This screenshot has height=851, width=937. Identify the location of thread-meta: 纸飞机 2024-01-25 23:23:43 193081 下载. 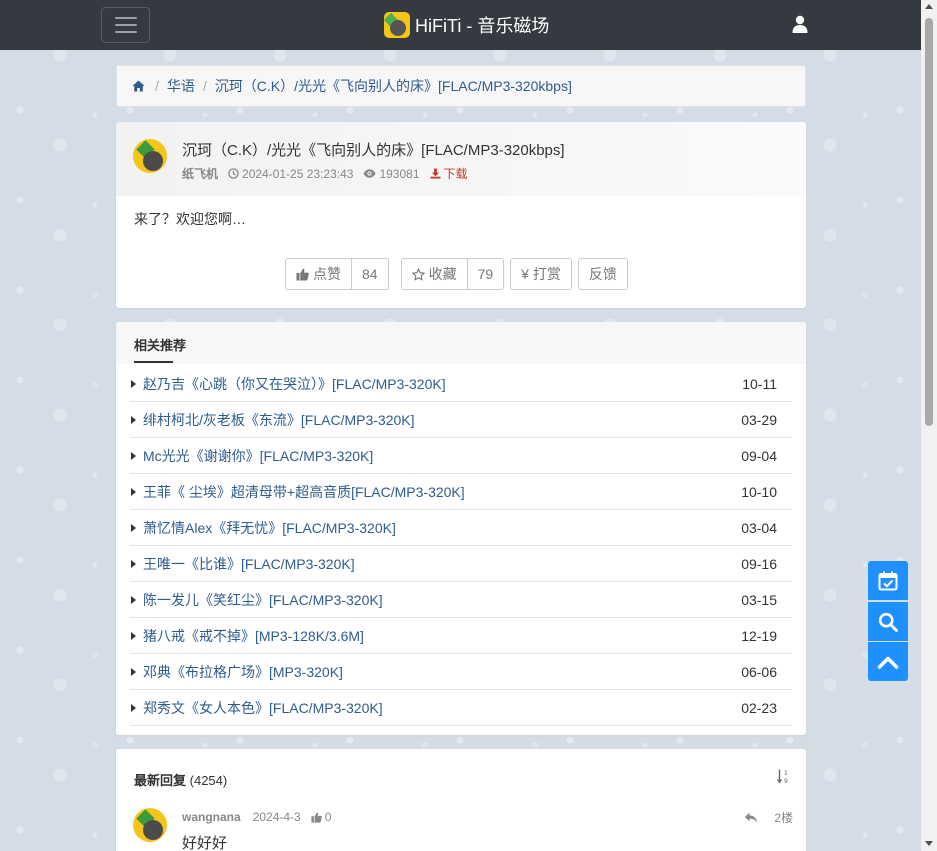
(330, 173).